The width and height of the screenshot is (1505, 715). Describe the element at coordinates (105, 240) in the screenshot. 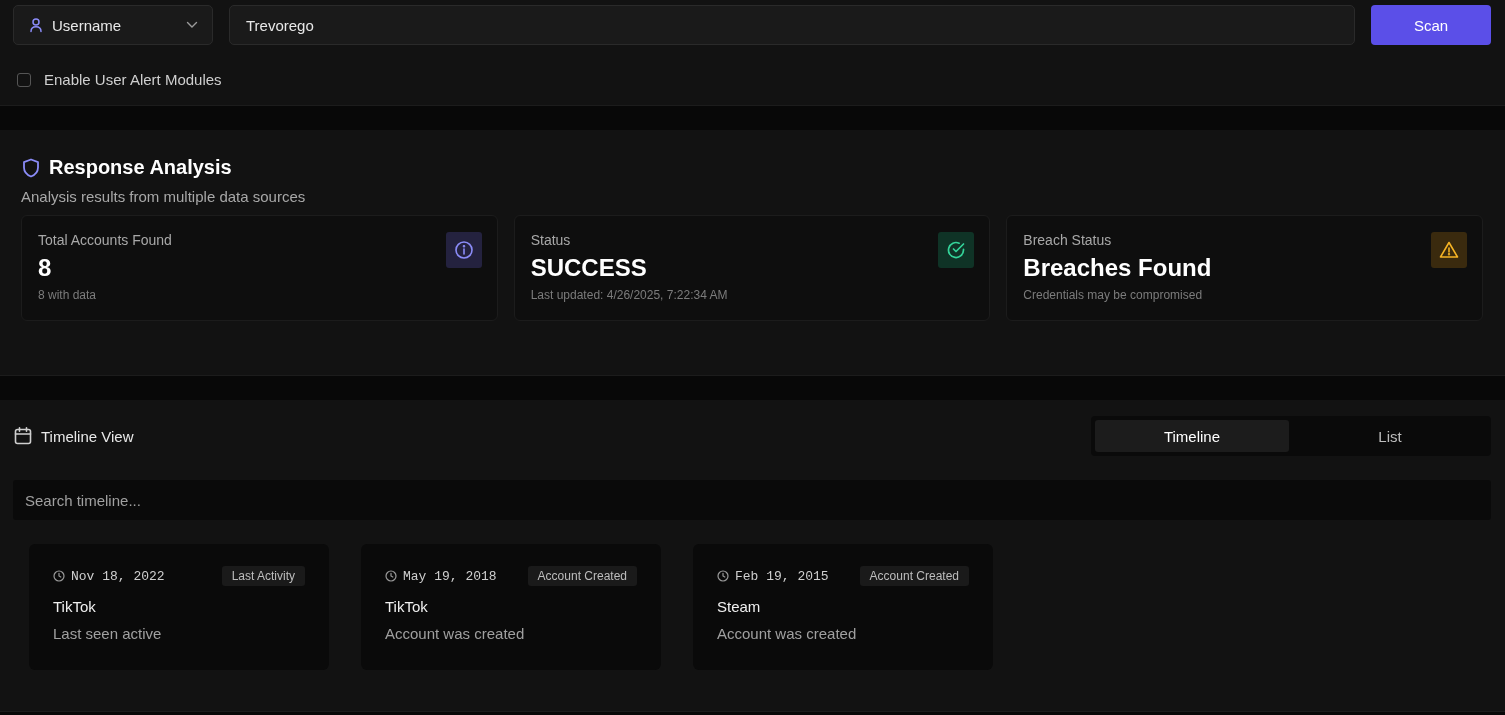

I see `stat-label: Total Accounts Found` at that location.